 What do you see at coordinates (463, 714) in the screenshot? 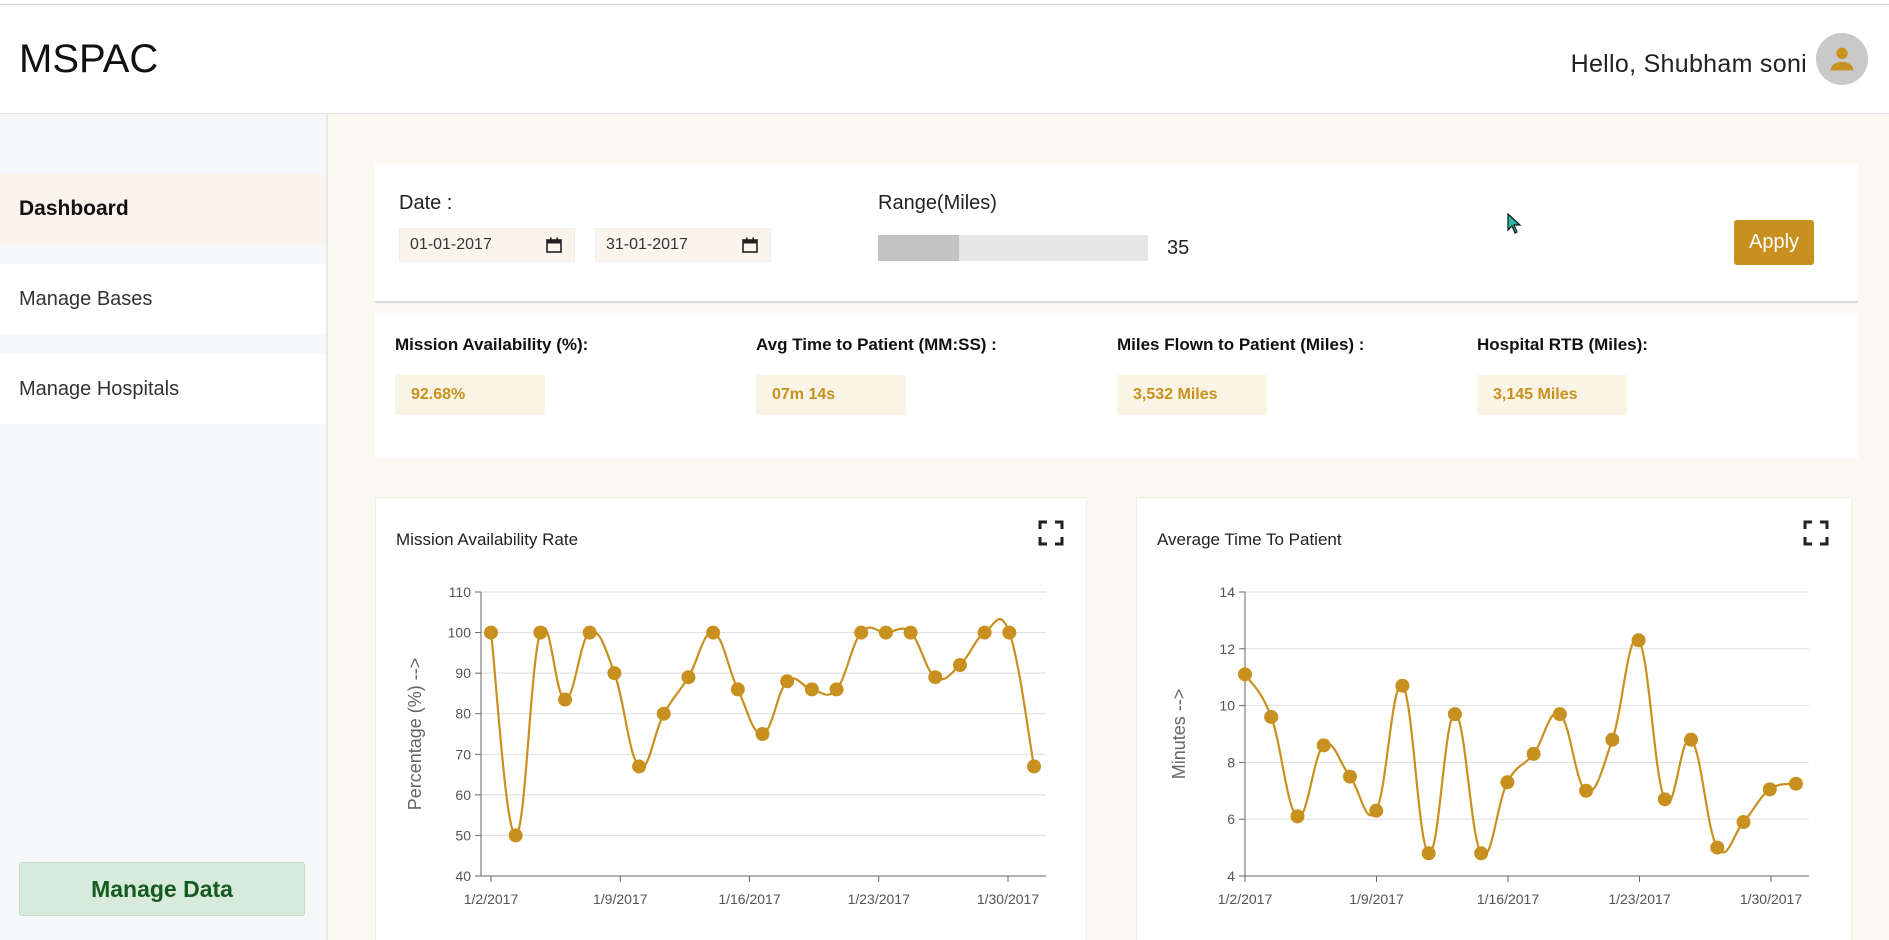
I see `y-tick-label: 80` at bounding box center [463, 714].